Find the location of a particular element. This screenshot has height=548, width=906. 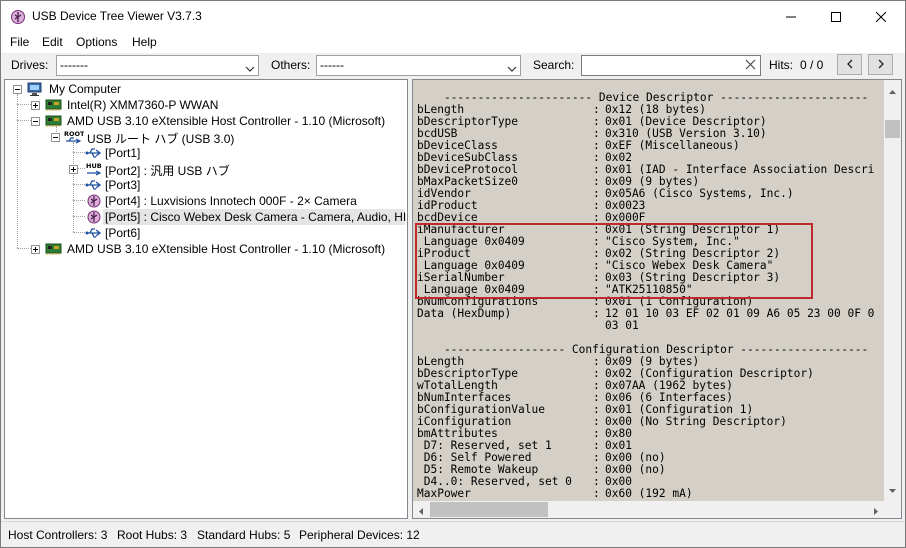

tree-item-intel-wwan: Intel(R) XMM7360-P WWAN is located at coordinates (205, 105).